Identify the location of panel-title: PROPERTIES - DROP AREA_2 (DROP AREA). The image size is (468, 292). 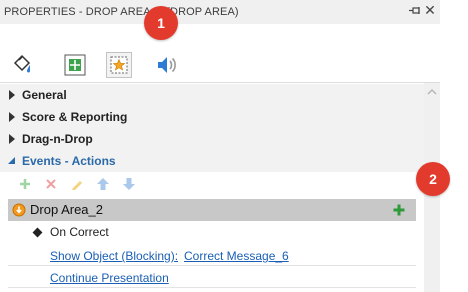
(121, 12).